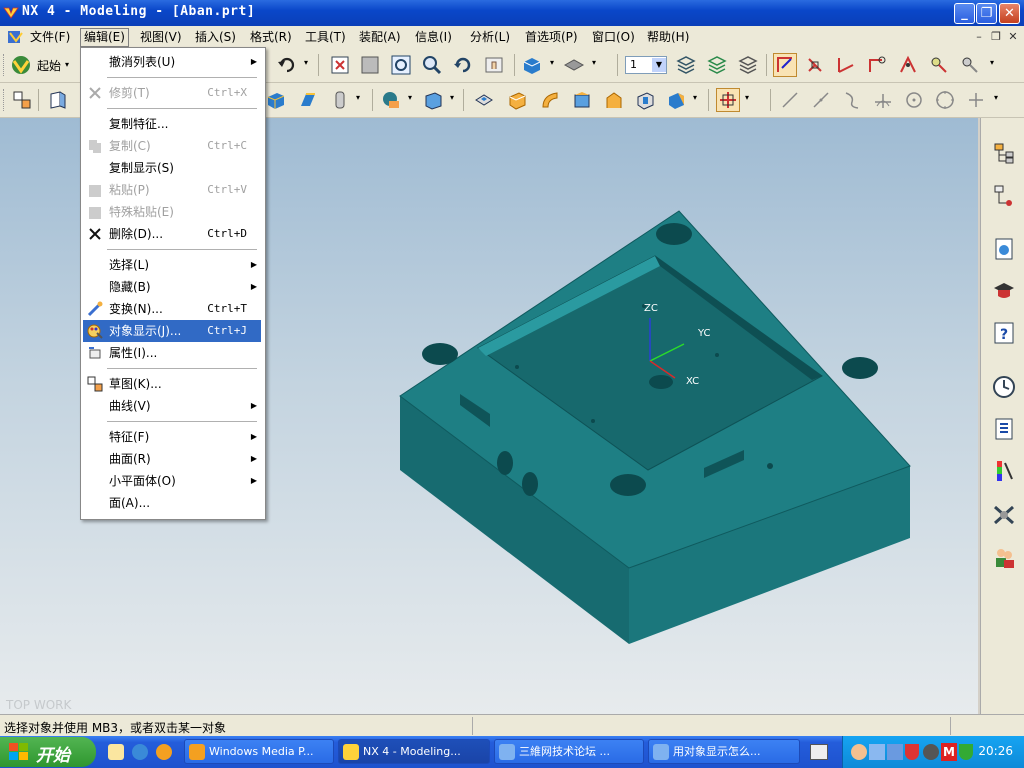  What do you see at coordinates (161, 37) in the screenshot?
I see `menu-view: 视图(V)` at bounding box center [161, 37].